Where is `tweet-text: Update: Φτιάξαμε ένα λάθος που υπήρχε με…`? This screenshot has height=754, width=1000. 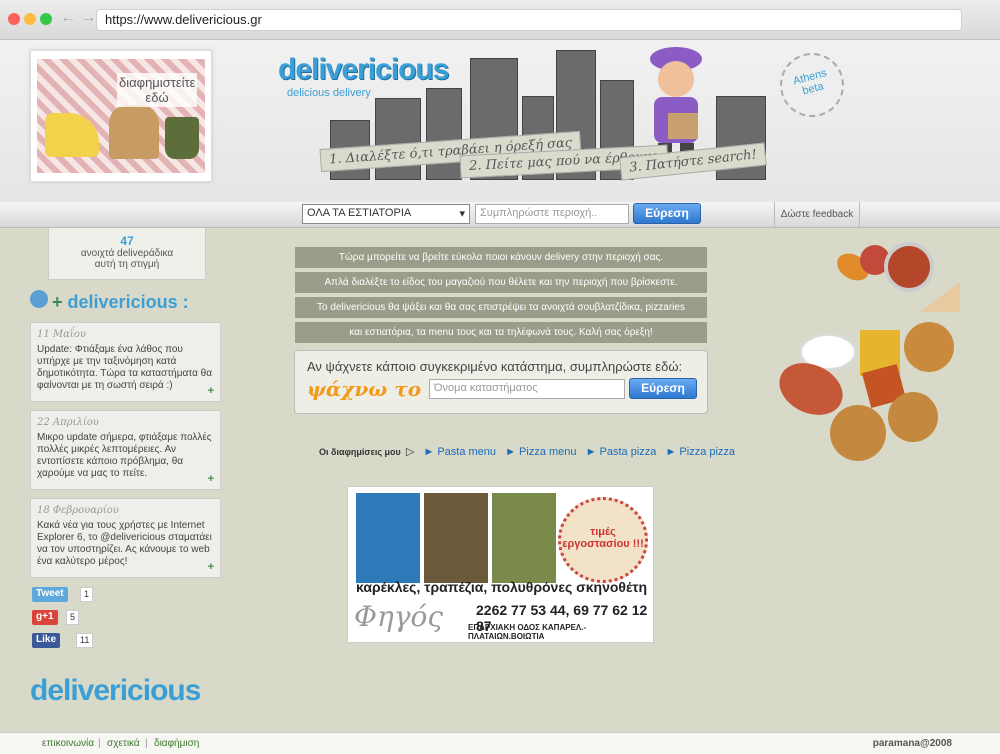
tweet-text: Update: Φτιάξαμε ένα λάθος που υπήρχε με… is located at coordinates (124, 367).